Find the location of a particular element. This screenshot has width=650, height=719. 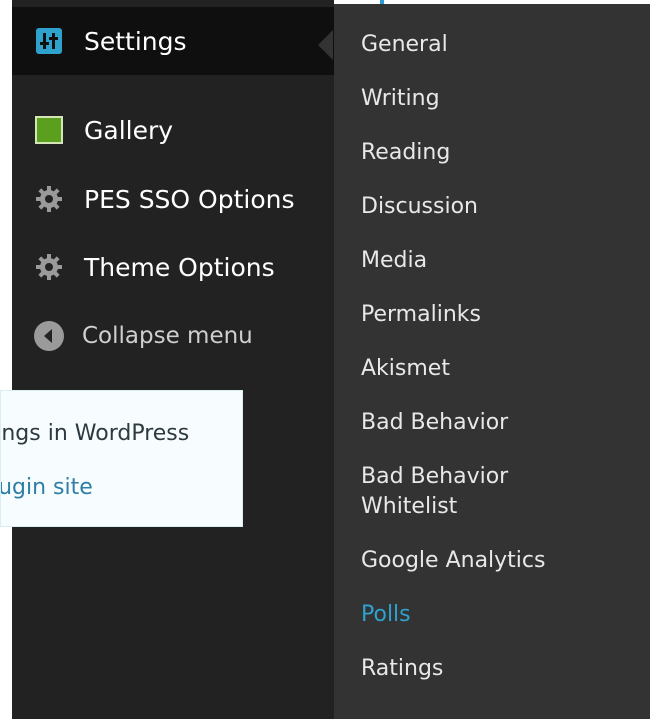

gallery-icon is located at coordinates (49, 130).